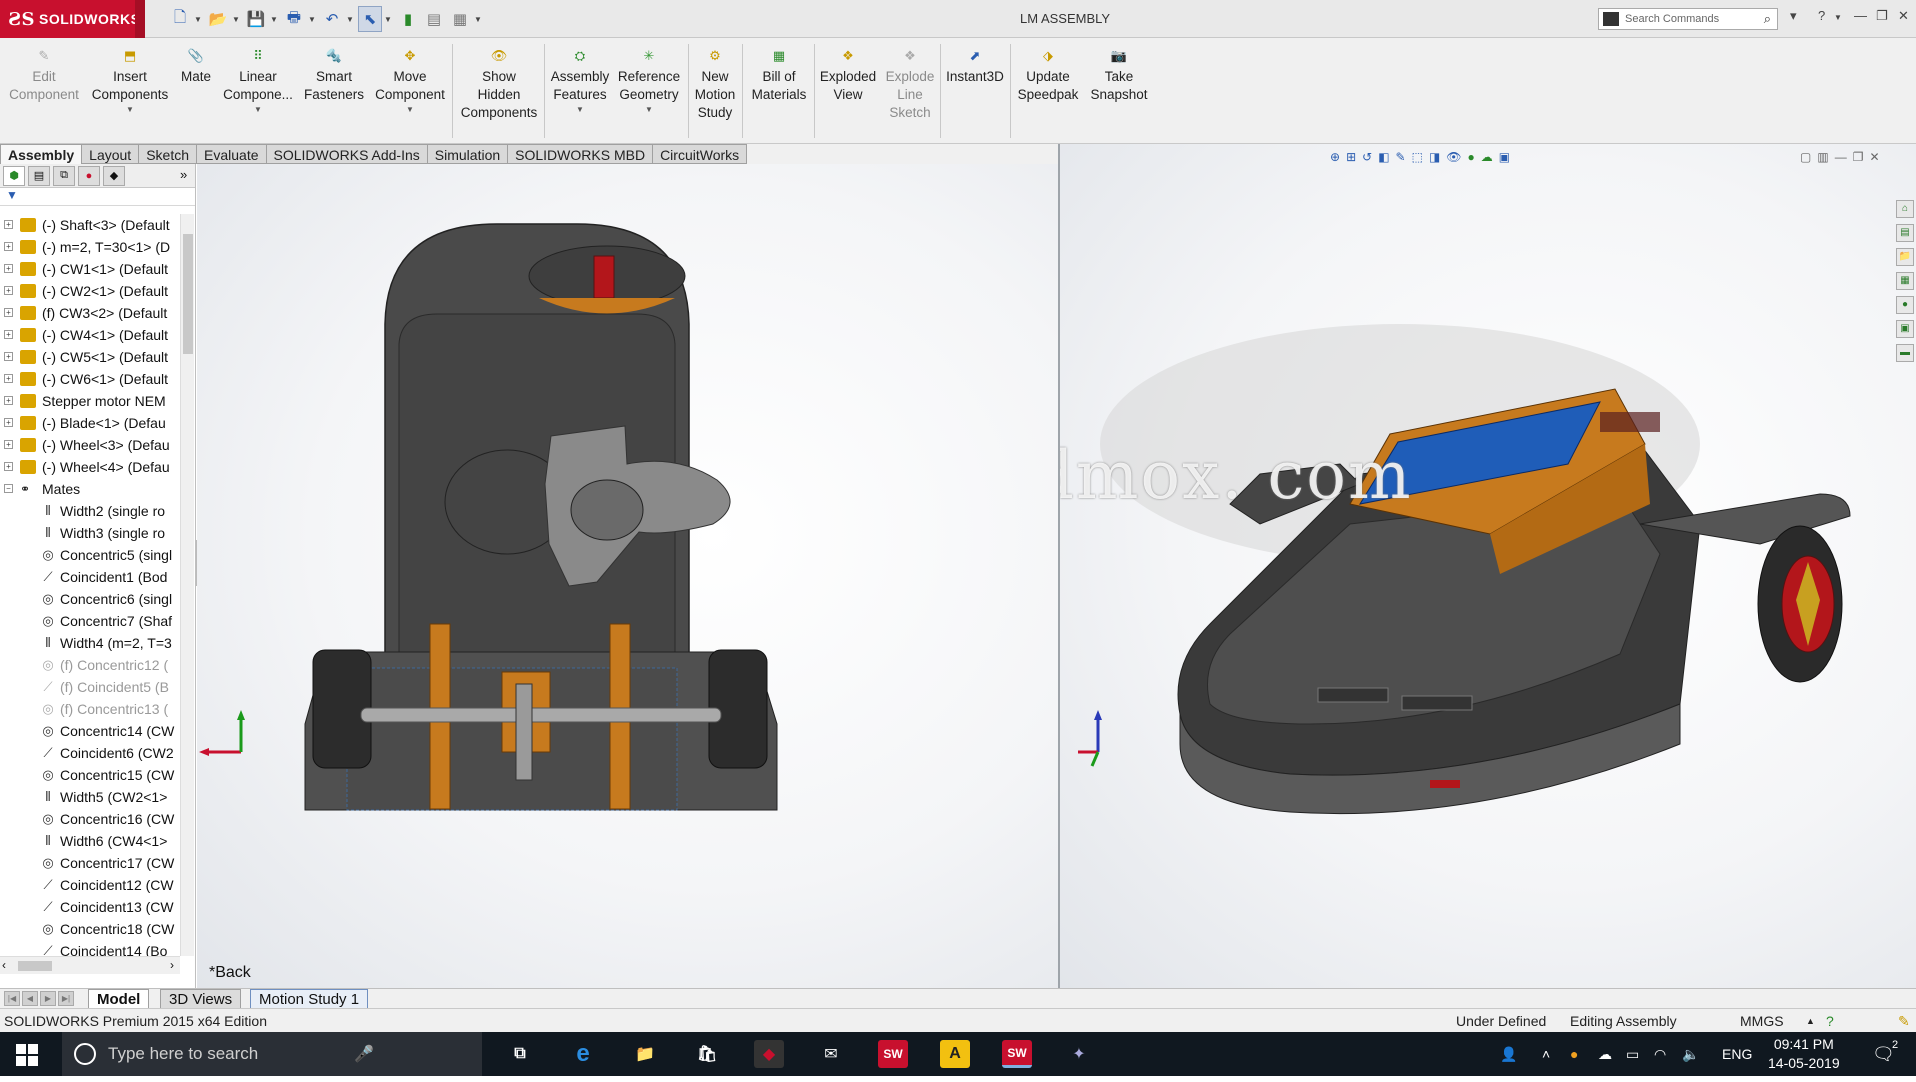 This screenshot has height=1082, width=1916. Describe the element at coordinates (1487, 157) in the screenshot. I see `apply-scene-icon: ☁` at that location.